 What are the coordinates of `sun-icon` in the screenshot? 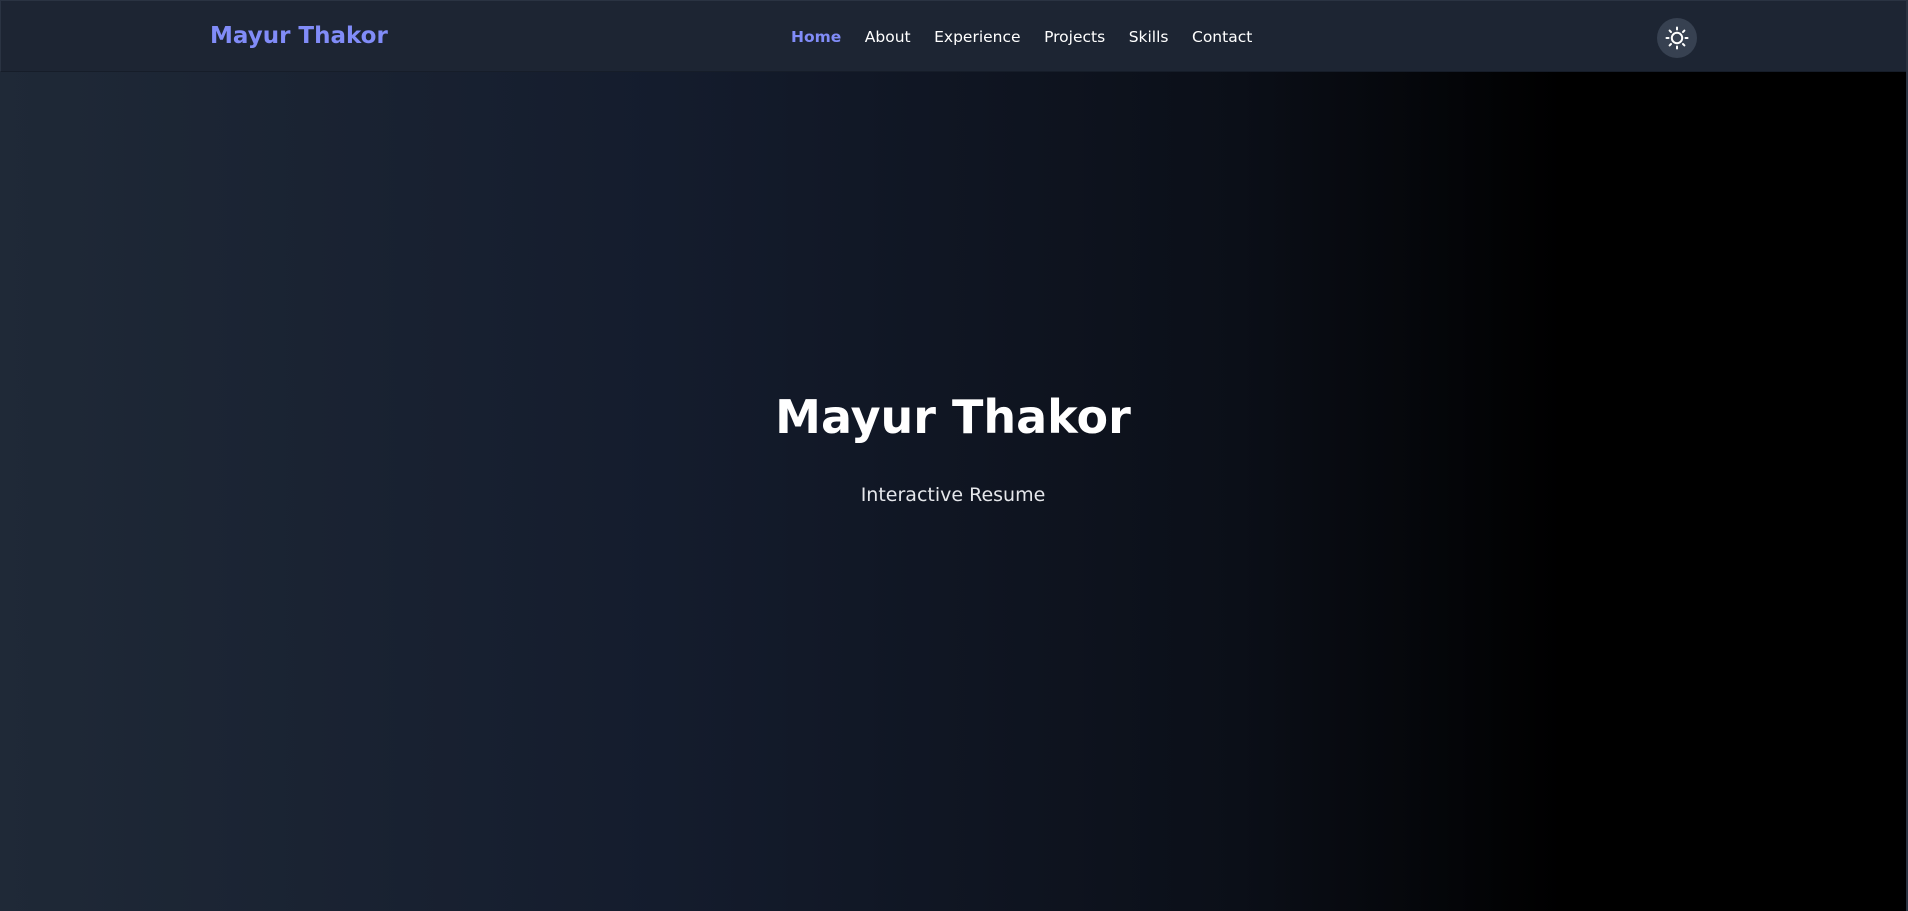 It's located at (1677, 38).